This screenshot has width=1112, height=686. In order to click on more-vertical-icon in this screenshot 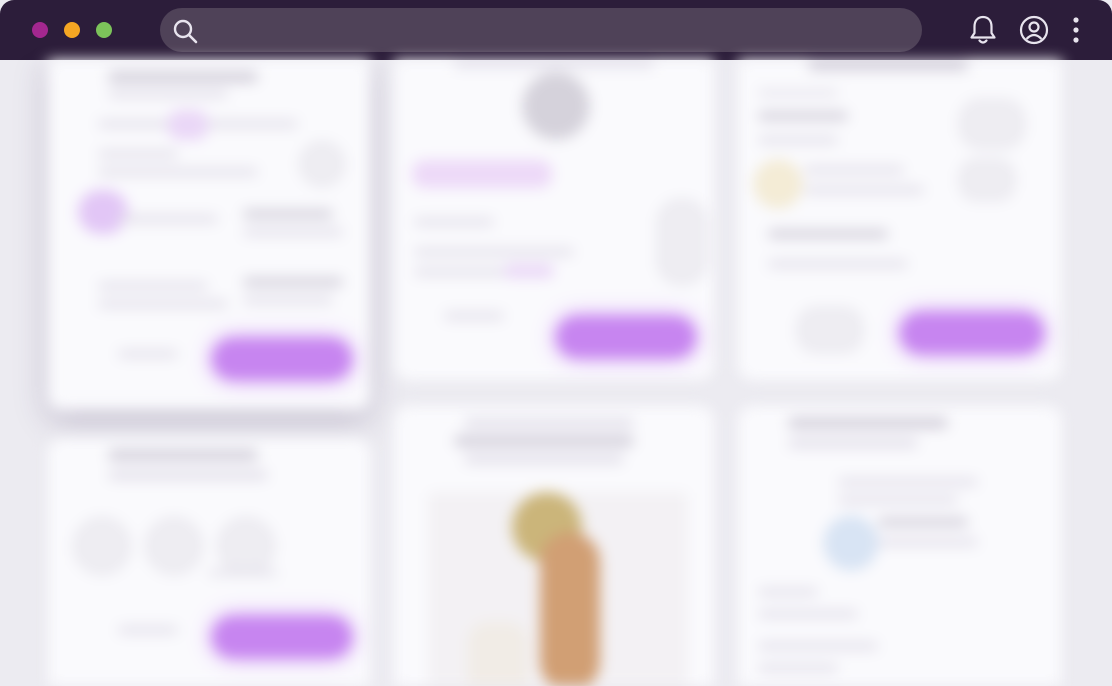, I will do `click(1076, 32)`.